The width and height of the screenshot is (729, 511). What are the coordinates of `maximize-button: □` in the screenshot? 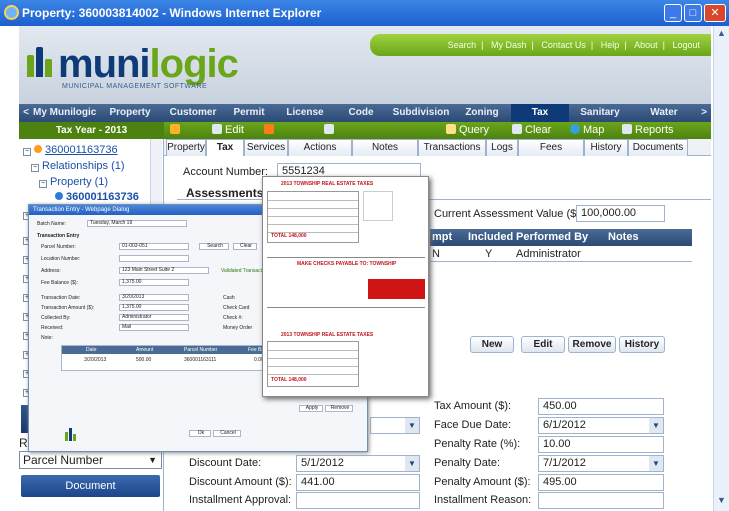 It's located at (693, 13).